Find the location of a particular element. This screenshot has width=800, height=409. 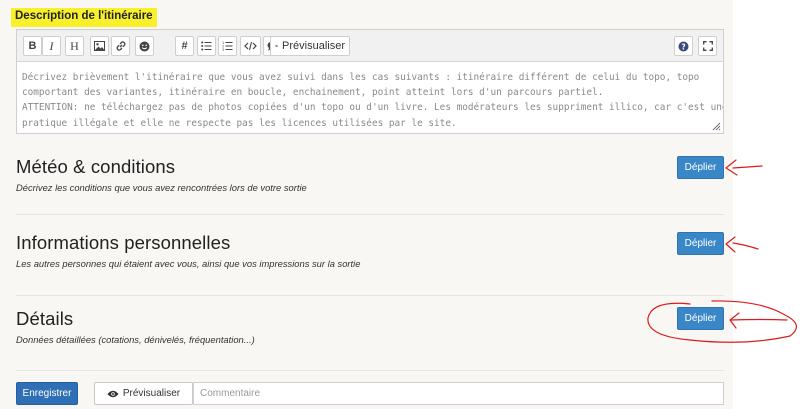

section-title: Détails is located at coordinates (45, 318).